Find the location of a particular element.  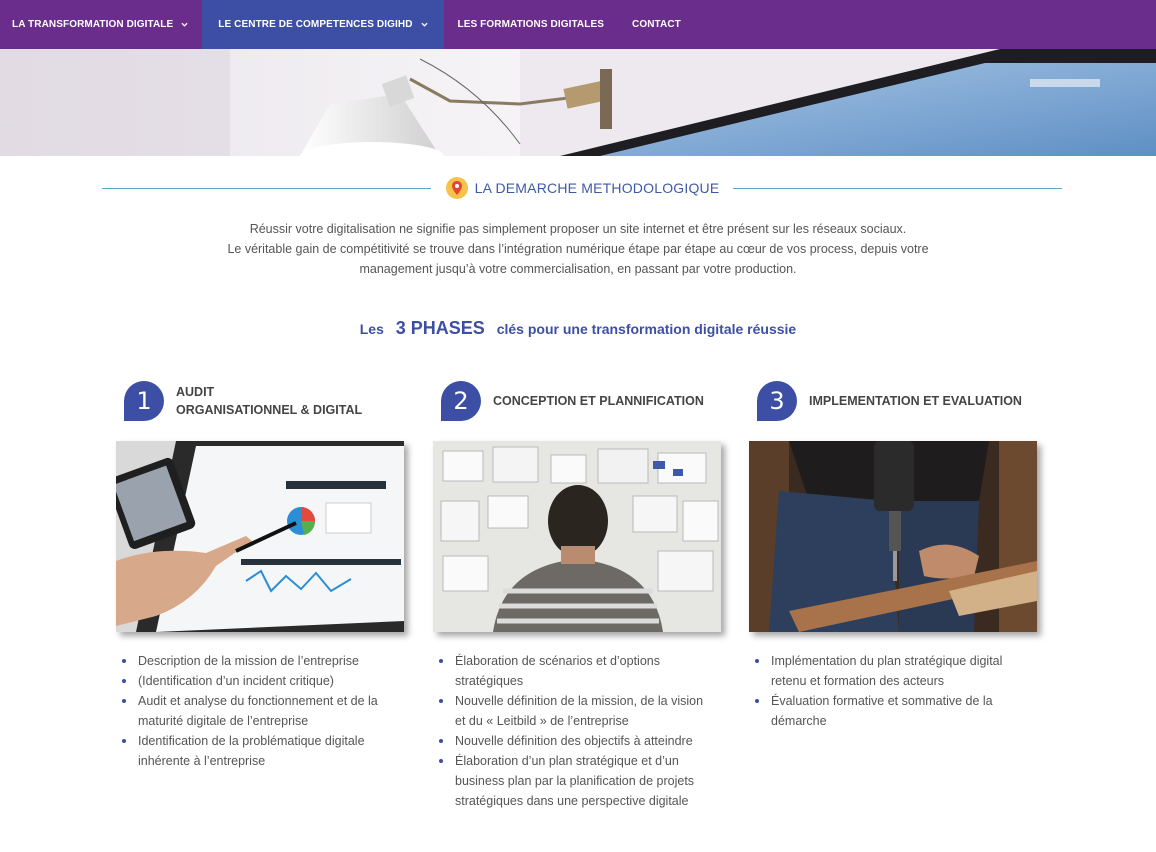

phases-heading-highlight: 3 PHASES is located at coordinates (440, 328).